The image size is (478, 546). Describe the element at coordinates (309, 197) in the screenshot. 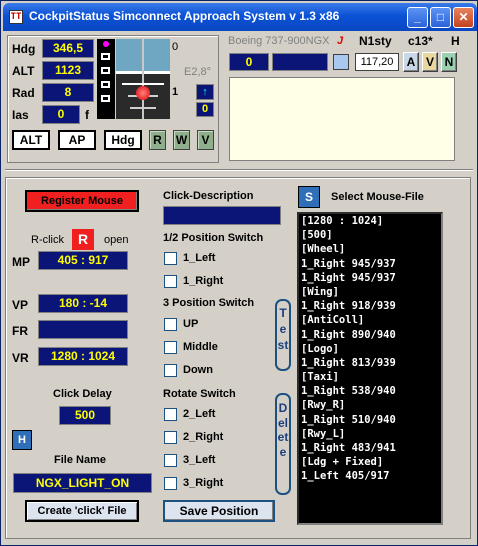

I see `s-button: S` at that location.